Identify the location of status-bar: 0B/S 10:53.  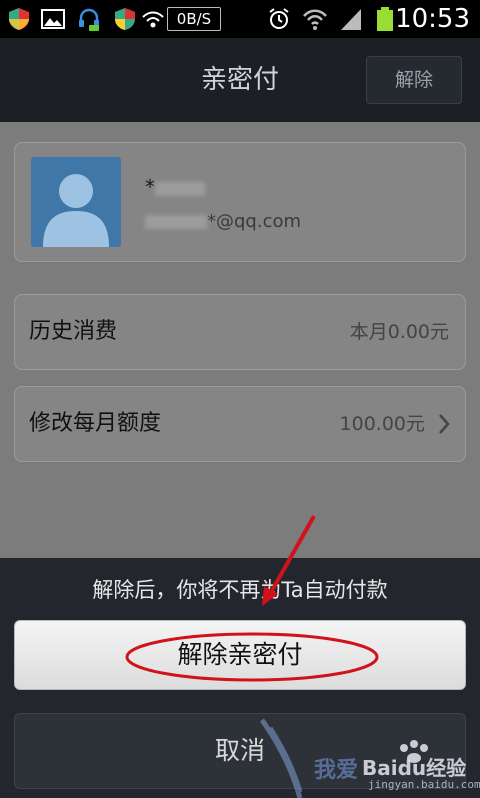
(240, 19).